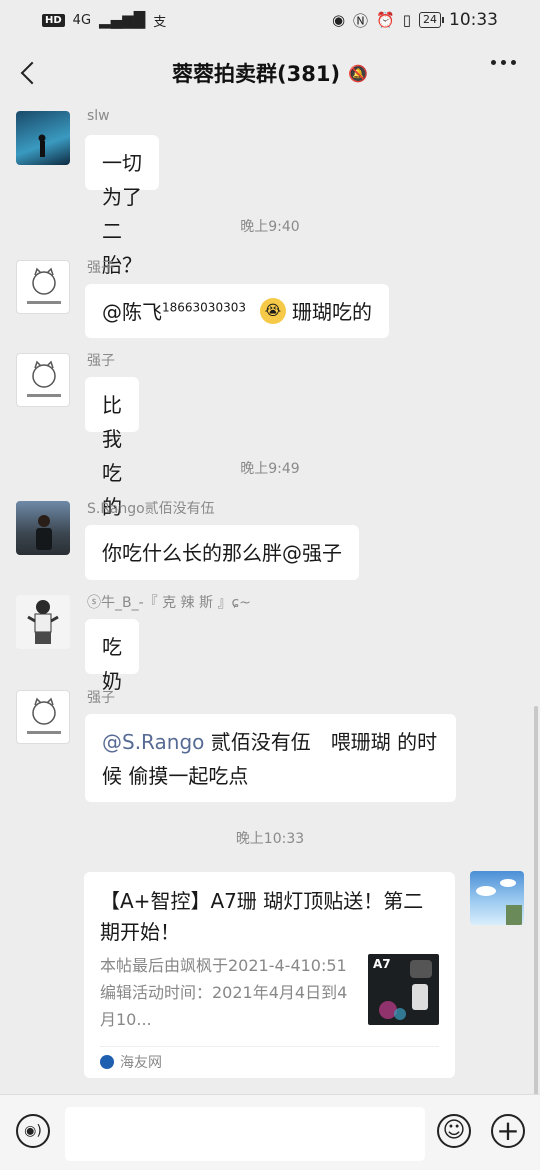 The width and height of the screenshot is (540, 1170). What do you see at coordinates (403, 989) in the screenshot?
I see `link-card-thumbnail: A7` at bounding box center [403, 989].